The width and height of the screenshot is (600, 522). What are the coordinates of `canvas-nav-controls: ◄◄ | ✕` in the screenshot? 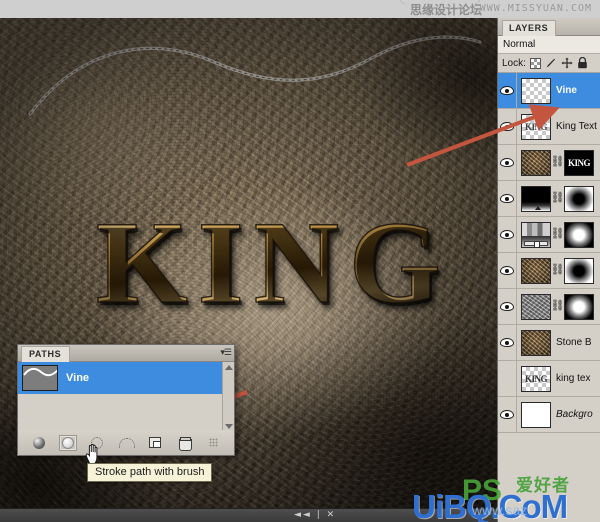 It's located at (315, 515).